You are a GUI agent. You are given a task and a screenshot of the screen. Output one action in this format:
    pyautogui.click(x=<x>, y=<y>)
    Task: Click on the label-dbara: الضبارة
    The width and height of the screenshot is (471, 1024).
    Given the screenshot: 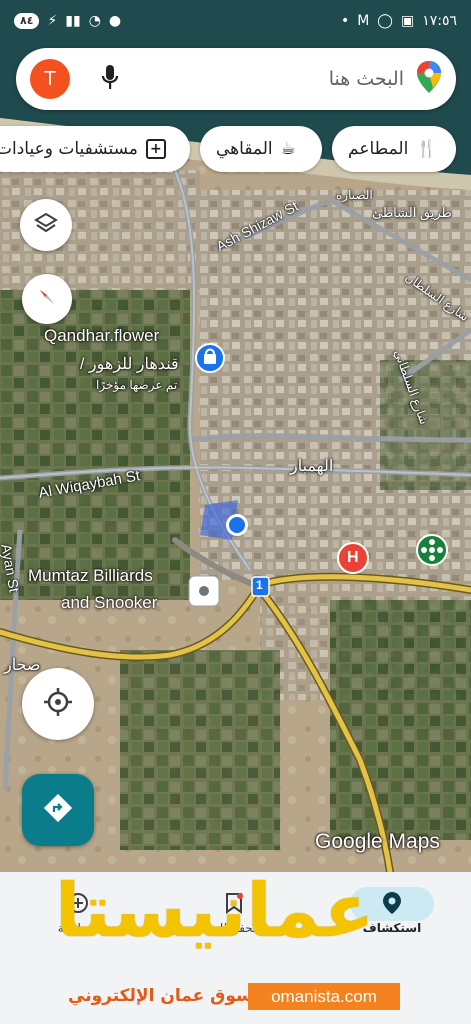 What is the action you would take?
    pyautogui.click(x=354, y=195)
    